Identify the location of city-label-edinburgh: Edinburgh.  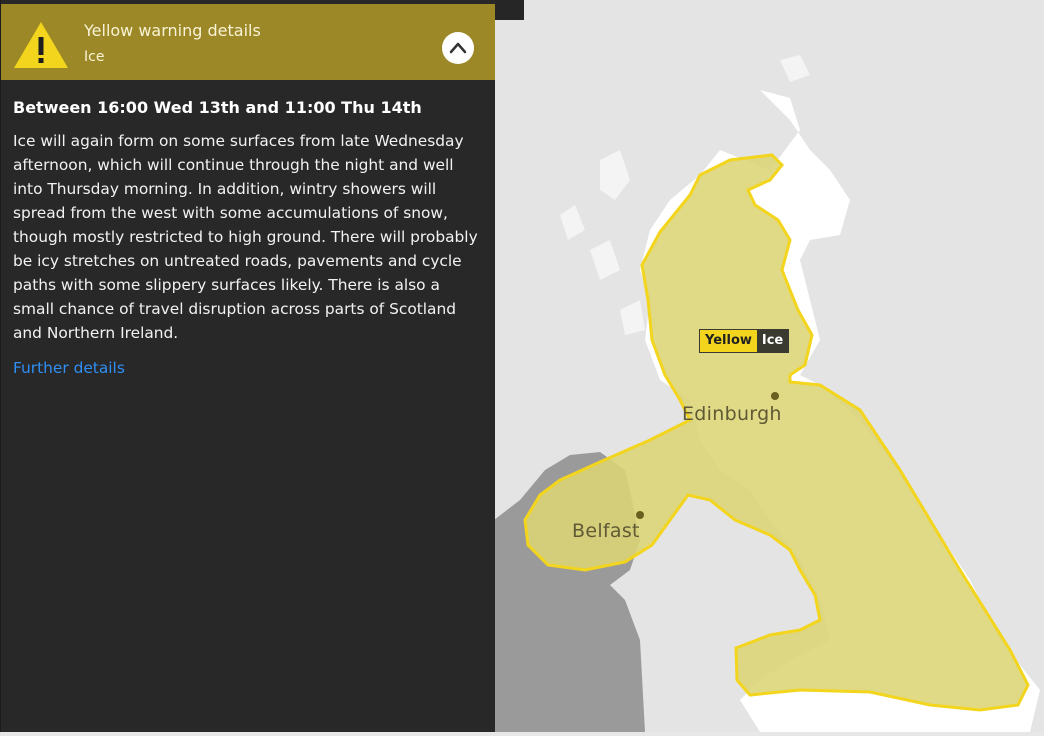
(732, 414).